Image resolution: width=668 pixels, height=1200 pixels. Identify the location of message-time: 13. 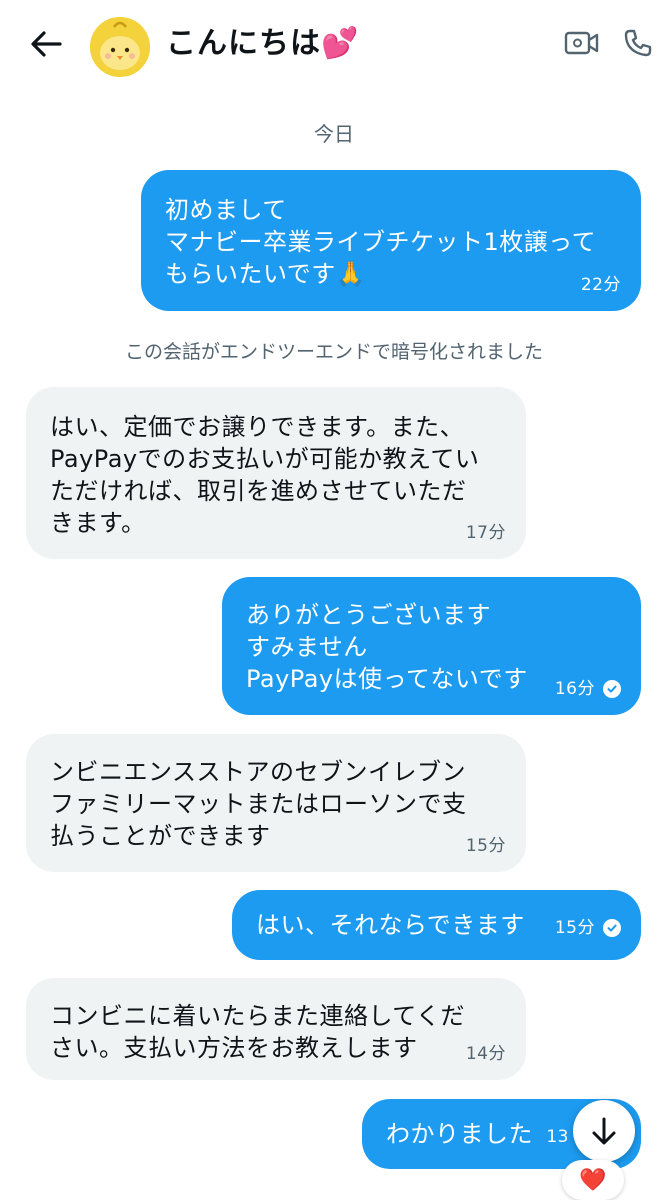
(557, 1137).